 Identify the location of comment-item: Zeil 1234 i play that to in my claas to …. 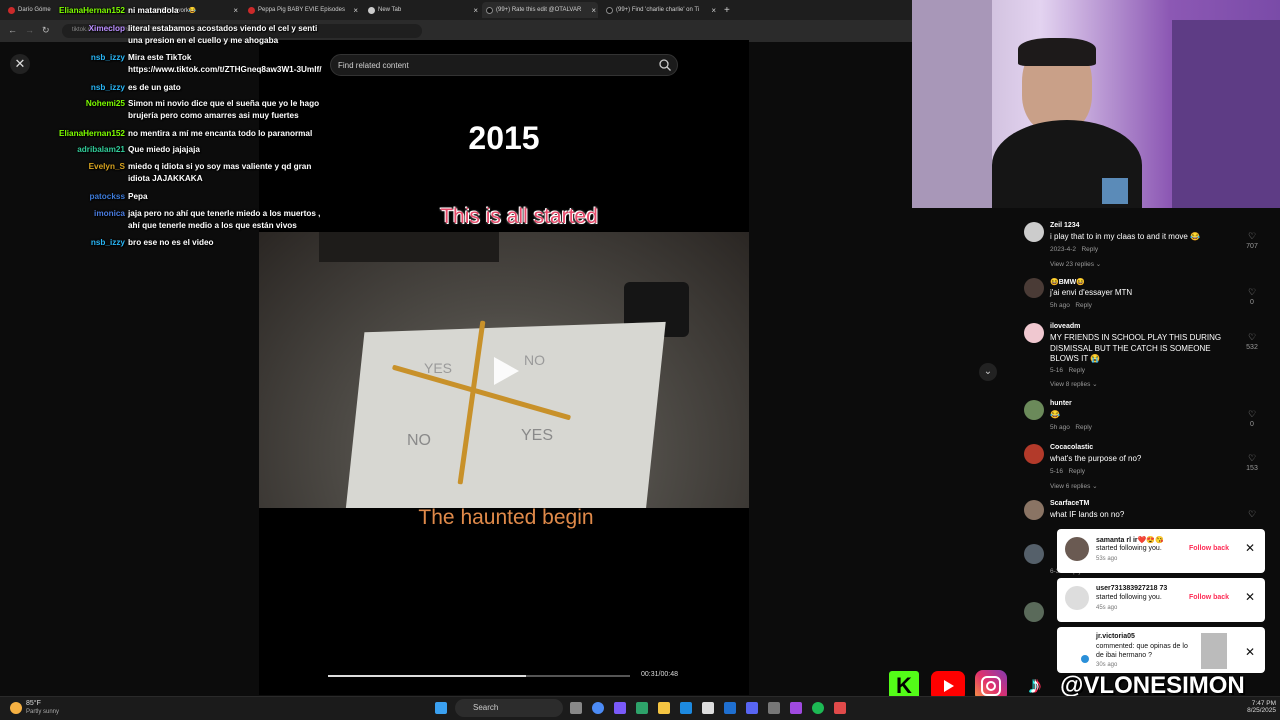
(1140, 251).